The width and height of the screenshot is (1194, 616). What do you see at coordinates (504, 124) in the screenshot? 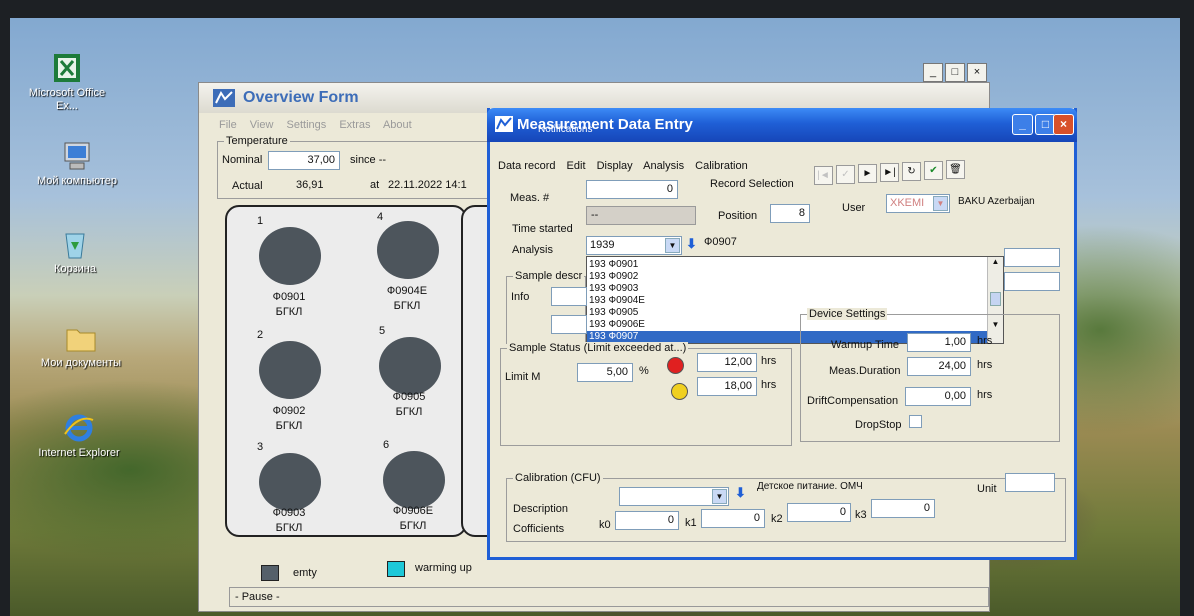
I see `app-logo-icon` at bounding box center [504, 124].